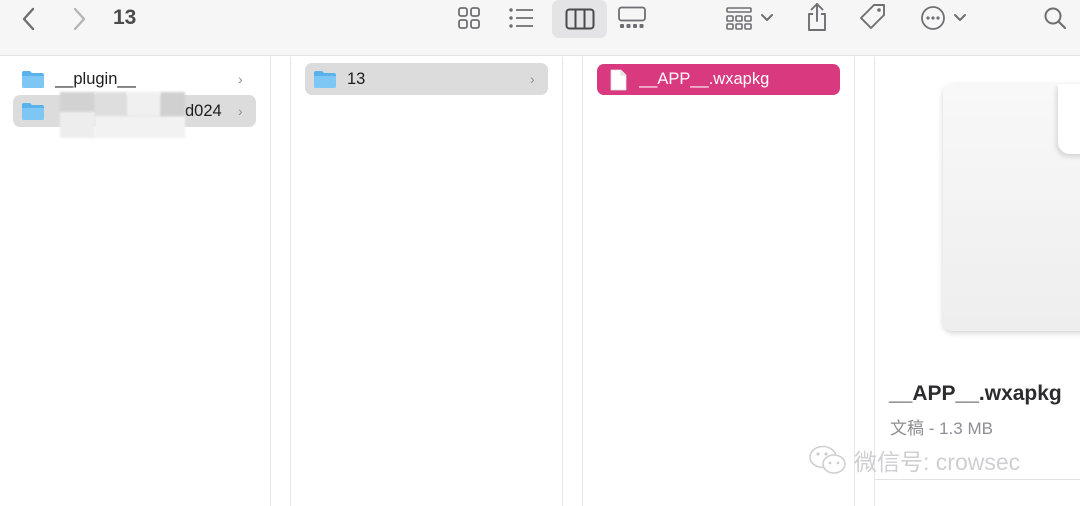 The height and width of the screenshot is (506, 1080). I want to click on group-grid-icon, so click(739, 18).